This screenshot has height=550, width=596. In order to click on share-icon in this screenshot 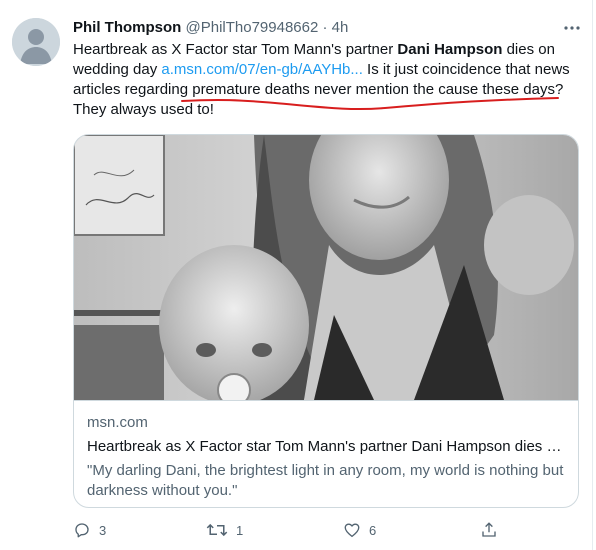, I will do `click(489, 529)`.